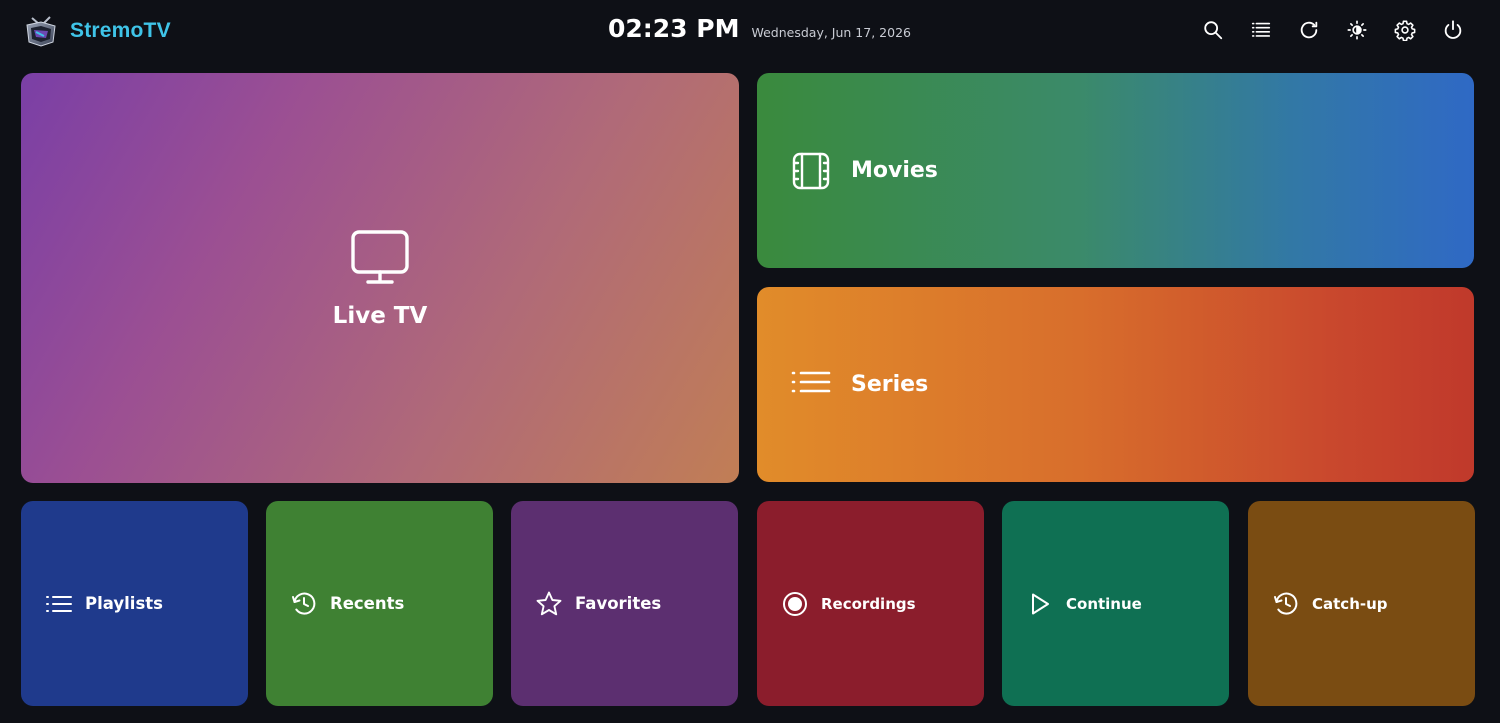 The height and width of the screenshot is (723, 1500). Describe the element at coordinates (1040, 603) in the screenshot. I see `play-icon` at that location.